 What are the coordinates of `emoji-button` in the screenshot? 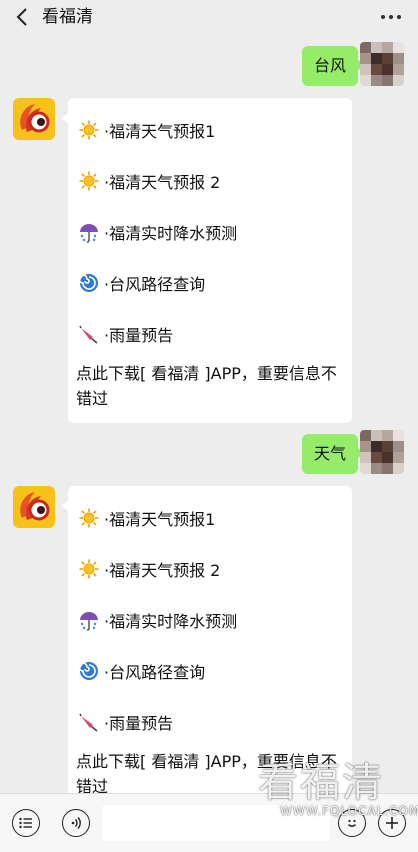 It's located at (352, 823).